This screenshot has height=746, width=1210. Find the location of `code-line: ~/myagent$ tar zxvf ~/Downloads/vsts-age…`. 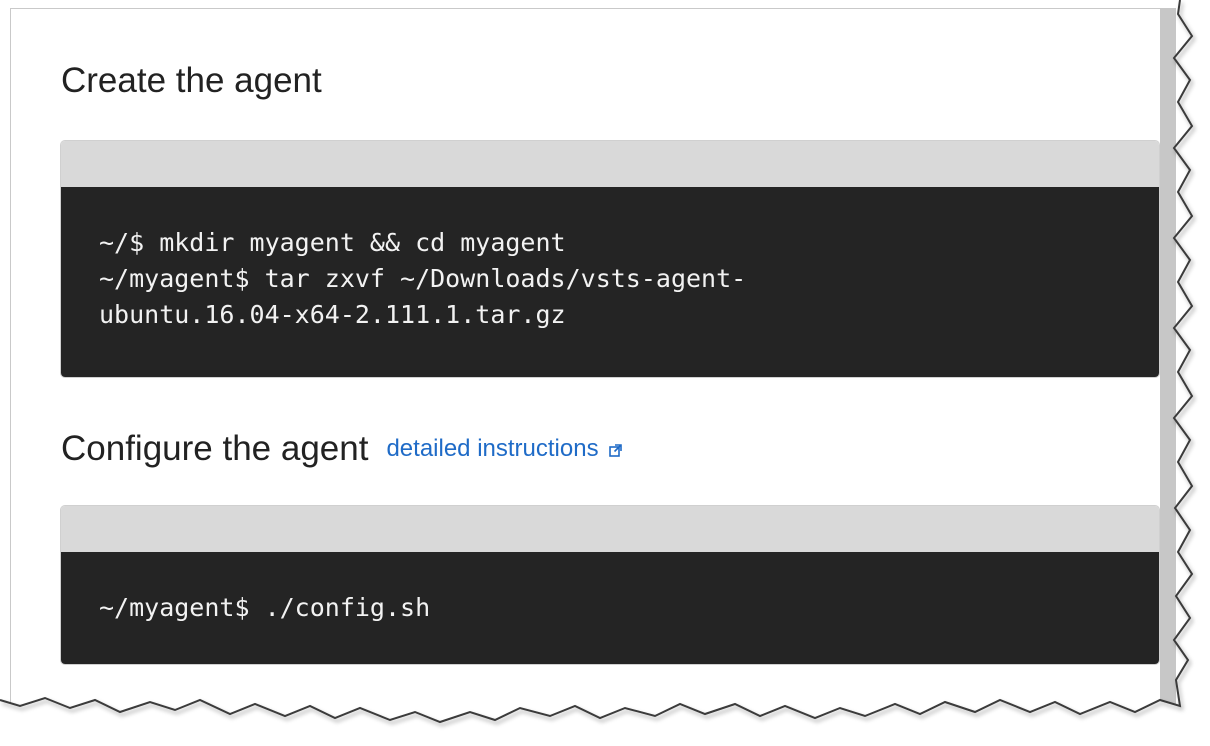

code-line: ~/myagent$ tar zxvf ~/Downloads/vsts-age… is located at coordinates (423, 278).